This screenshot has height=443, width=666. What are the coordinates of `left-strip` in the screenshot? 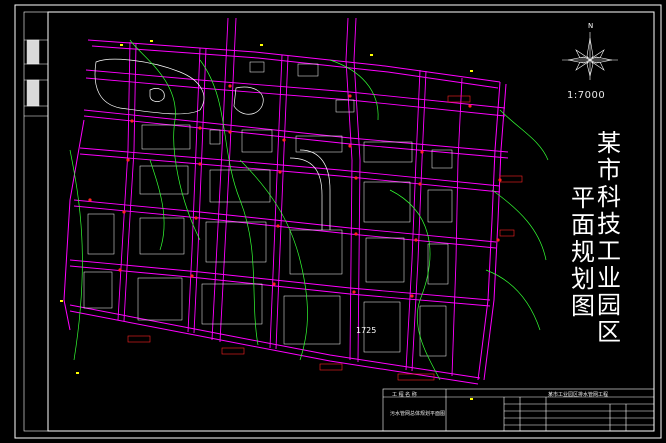 It's located at (36, 221).